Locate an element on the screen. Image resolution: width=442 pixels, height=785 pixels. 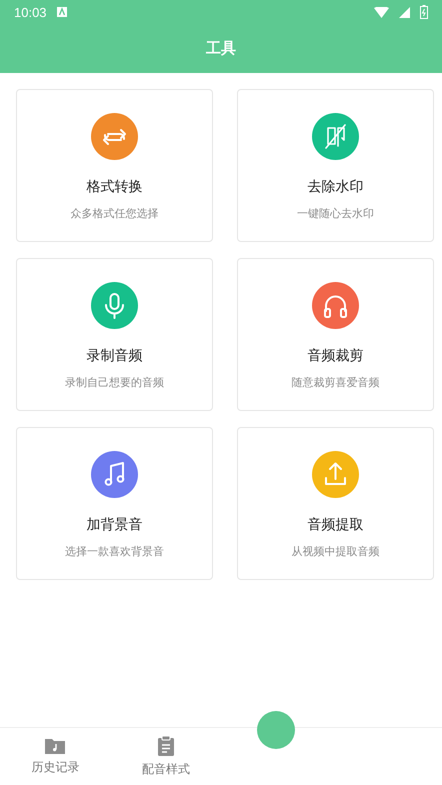
tool-card: 加背景音 选择一款喜欢背景音 is located at coordinates (114, 503).